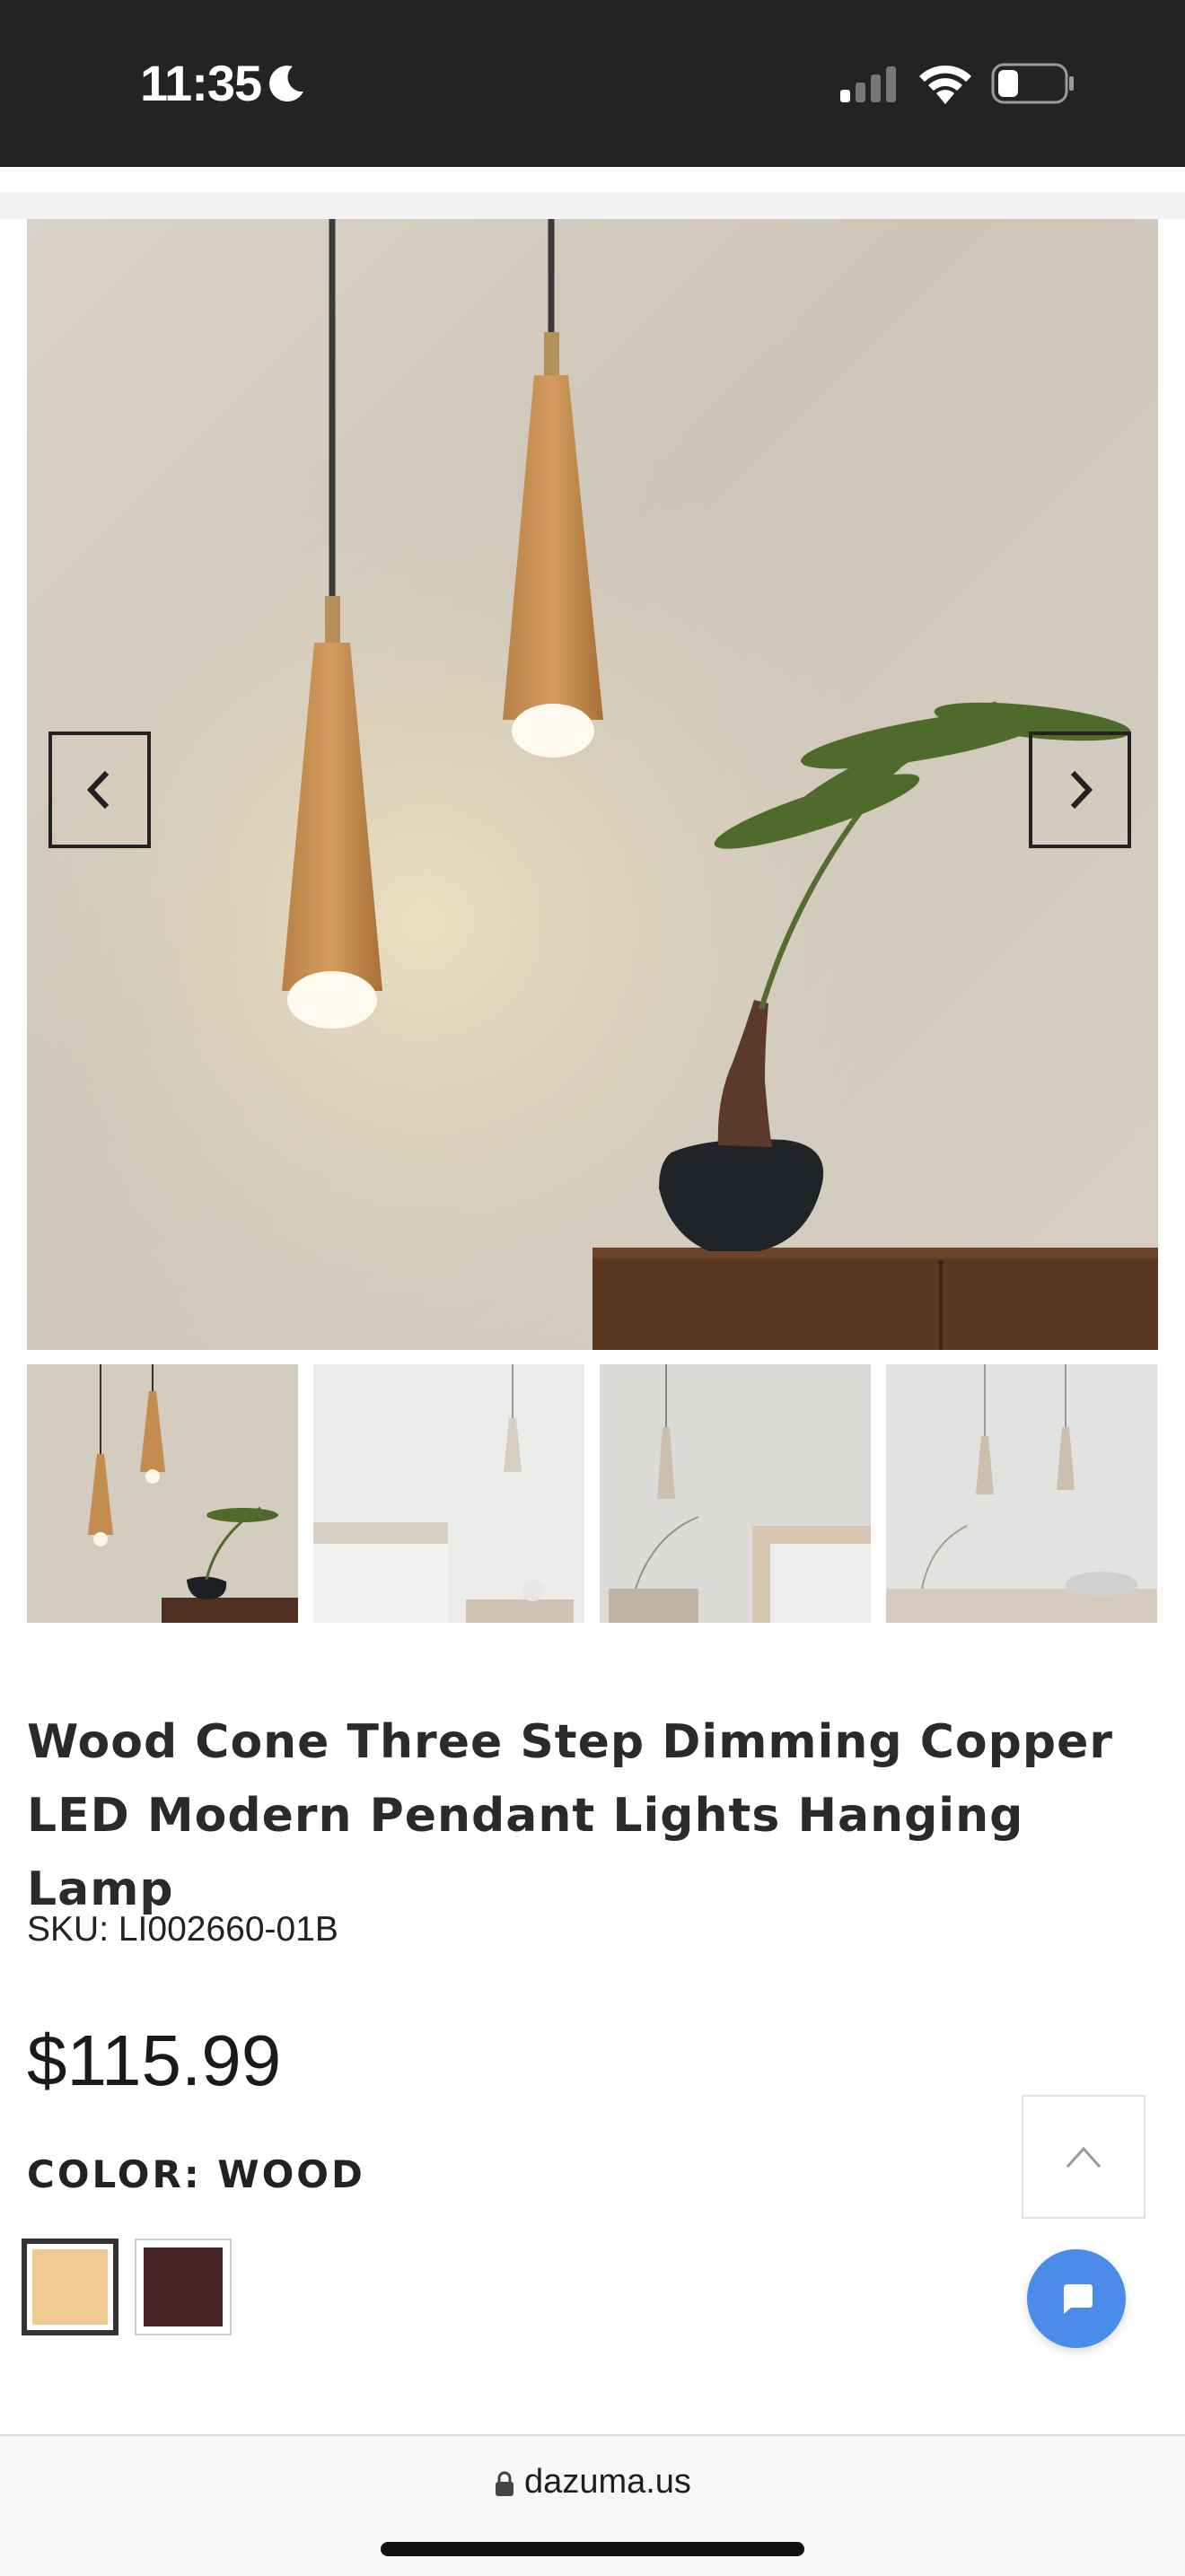  I want to click on browser-bottom-bar: dazuma.us, so click(592, 2505).